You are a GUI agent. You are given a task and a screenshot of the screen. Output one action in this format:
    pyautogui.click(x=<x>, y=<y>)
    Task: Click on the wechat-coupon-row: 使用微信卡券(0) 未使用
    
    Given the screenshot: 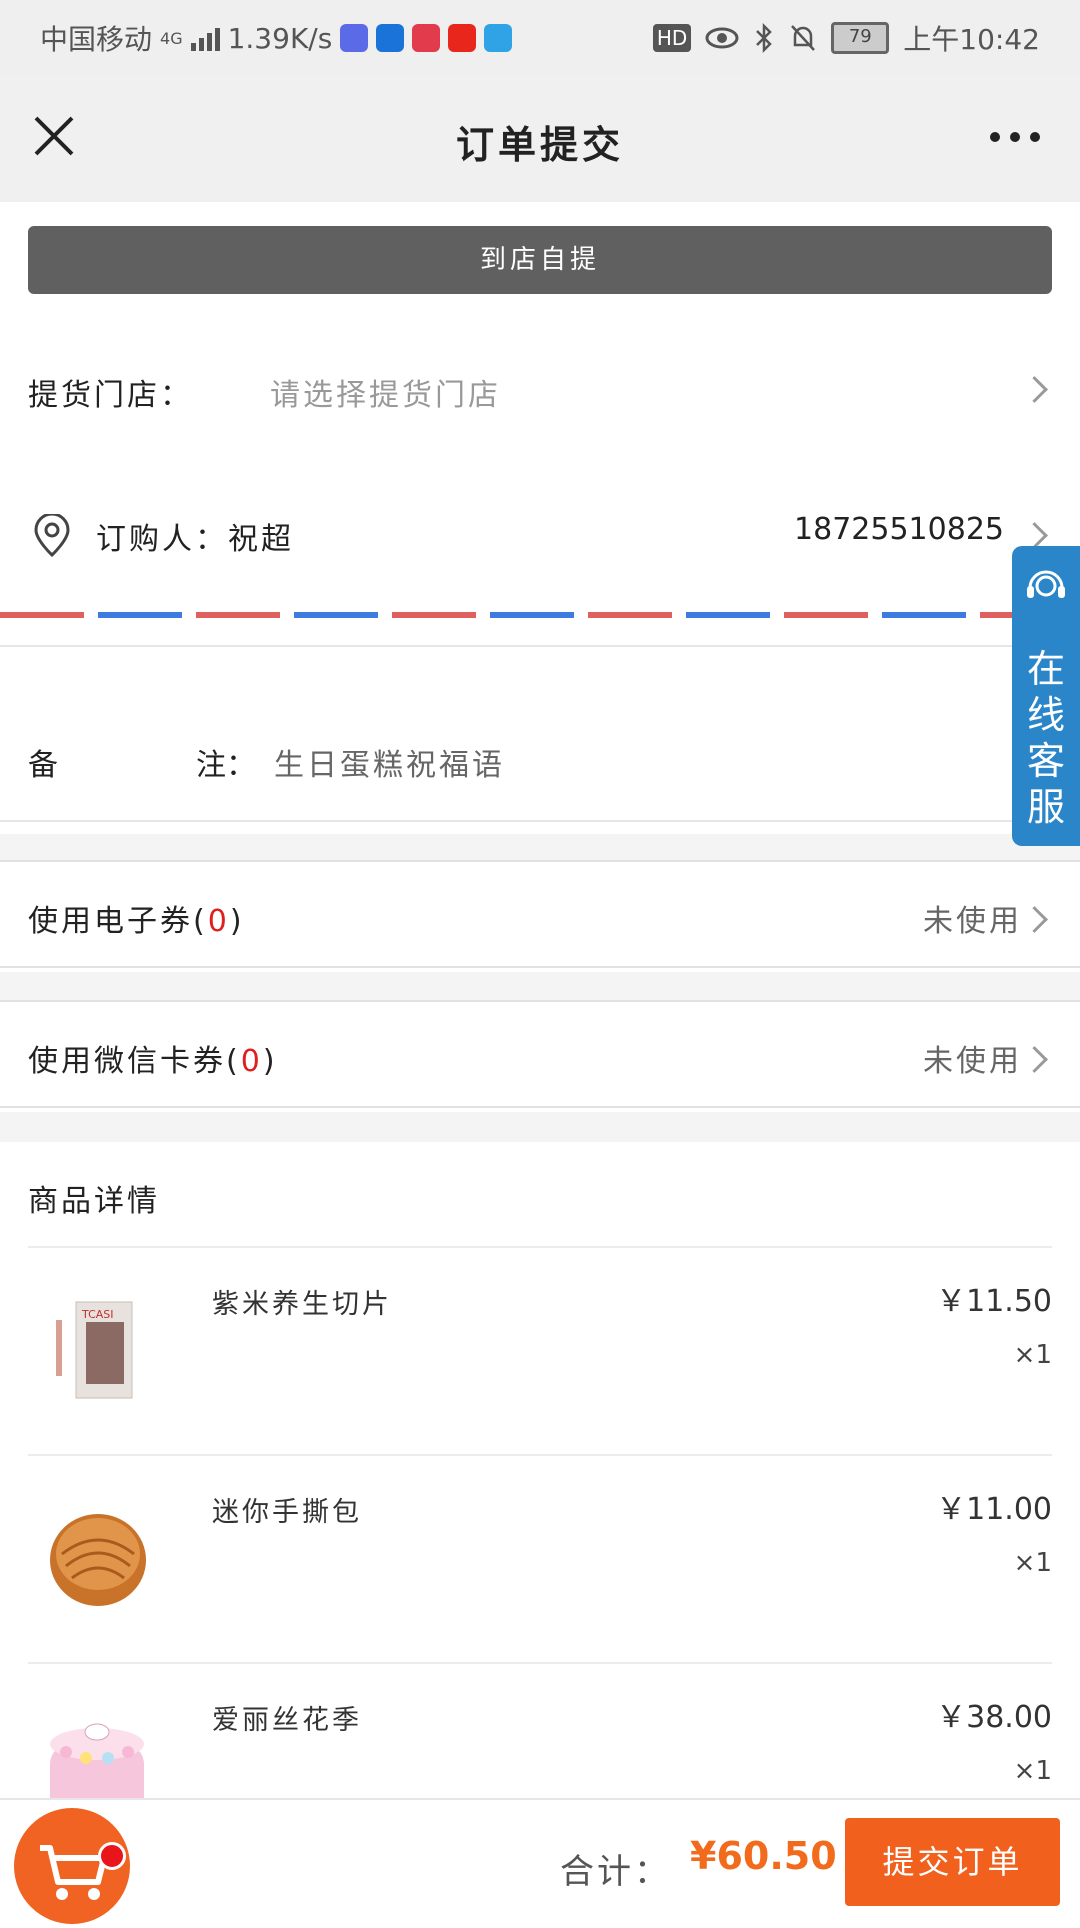 What is the action you would take?
    pyautogui.click(x=540, y=1054)
    